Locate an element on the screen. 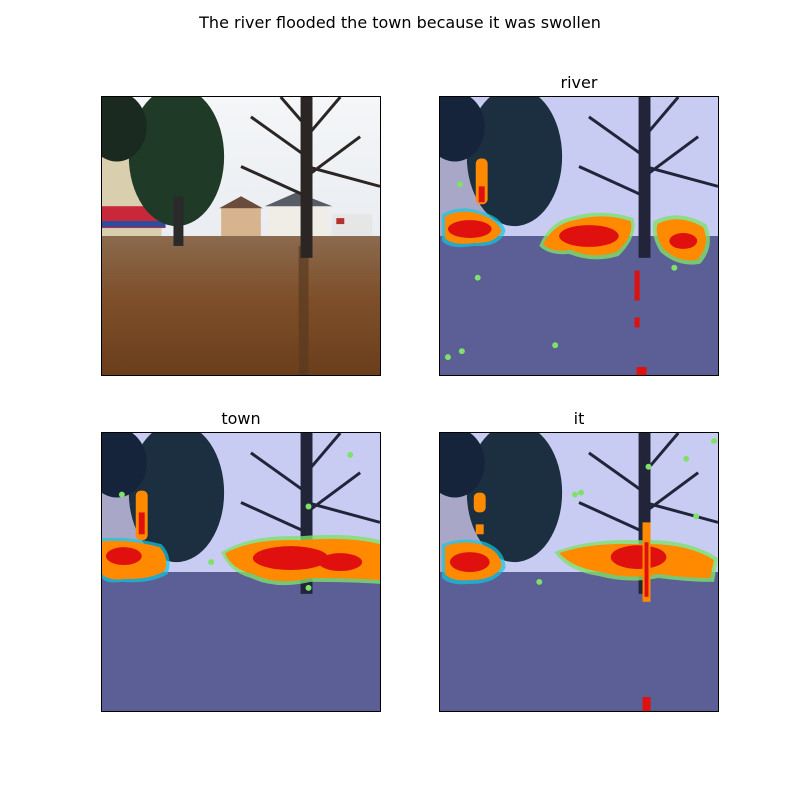 The image size is (800, 800). panel-title-river: river is located at coordinates (579, 82).